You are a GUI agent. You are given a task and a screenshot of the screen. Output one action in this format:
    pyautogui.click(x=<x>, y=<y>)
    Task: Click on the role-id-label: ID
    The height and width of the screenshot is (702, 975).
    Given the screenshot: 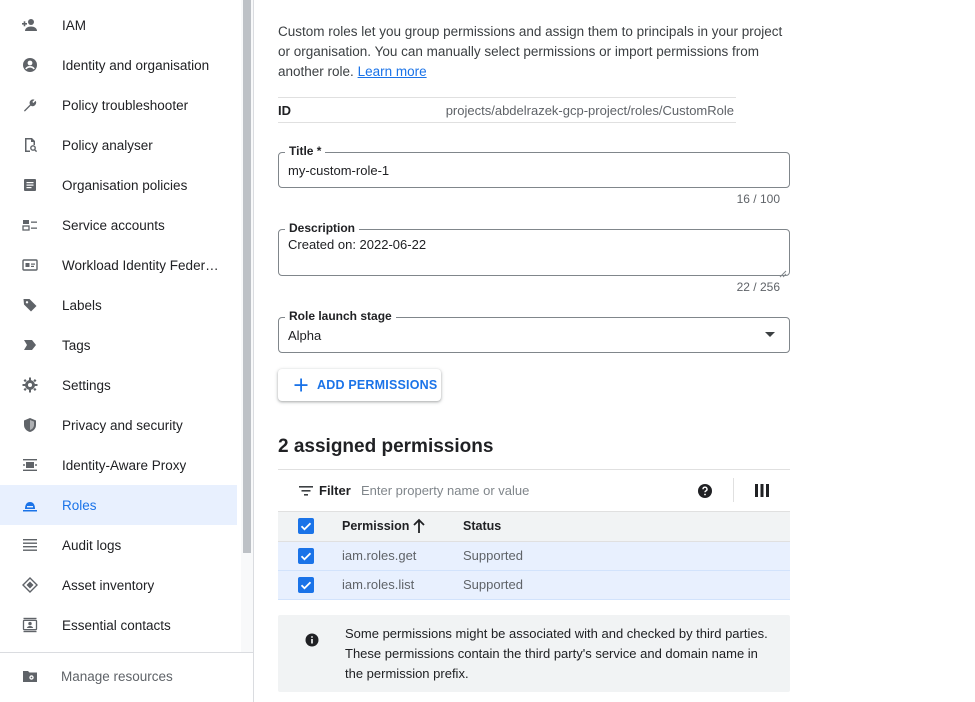 What is the action you would take?
    pyautogui.click(x=284, y=110)
    